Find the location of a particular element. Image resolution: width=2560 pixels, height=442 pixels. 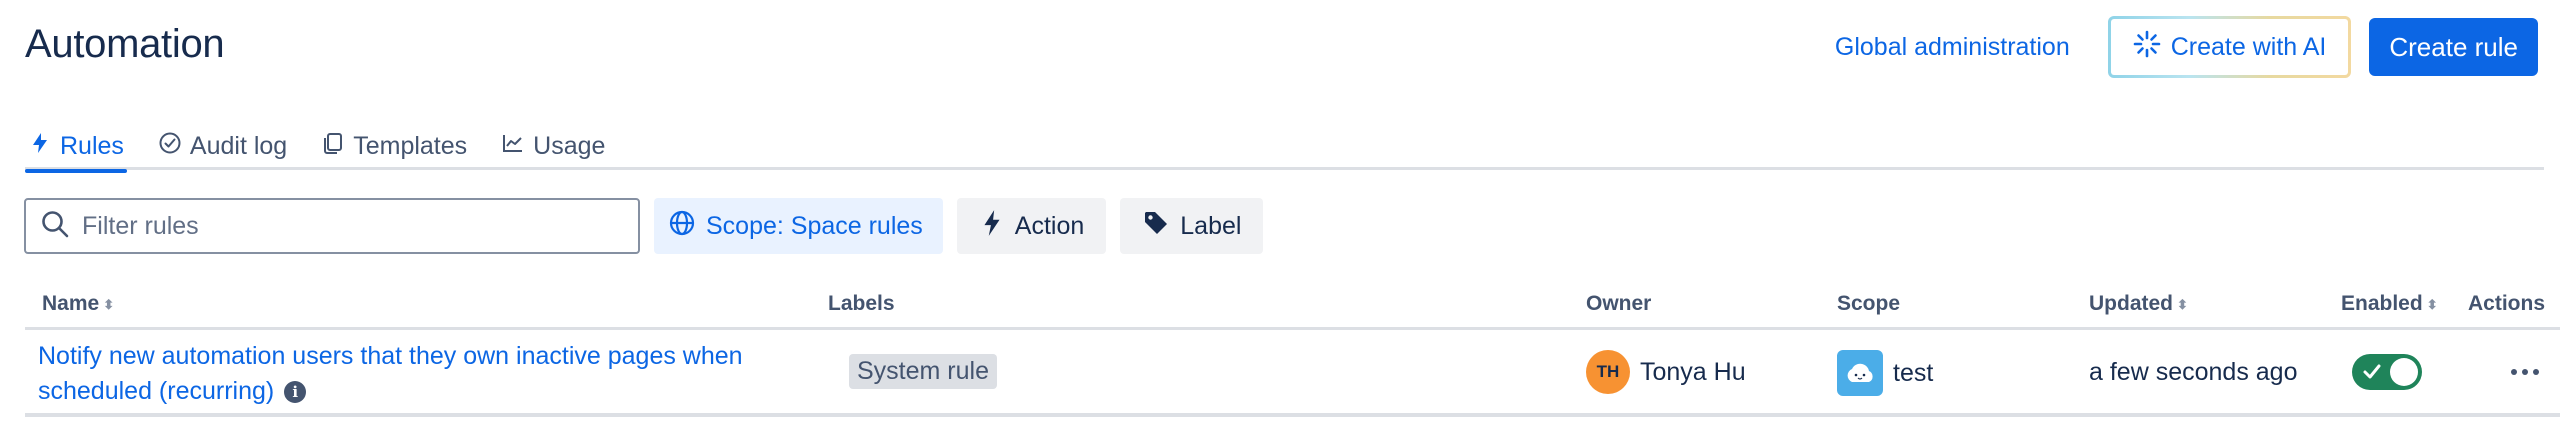

column-enabled: Enabled ⬍ is located at coordinates (2389, 304).